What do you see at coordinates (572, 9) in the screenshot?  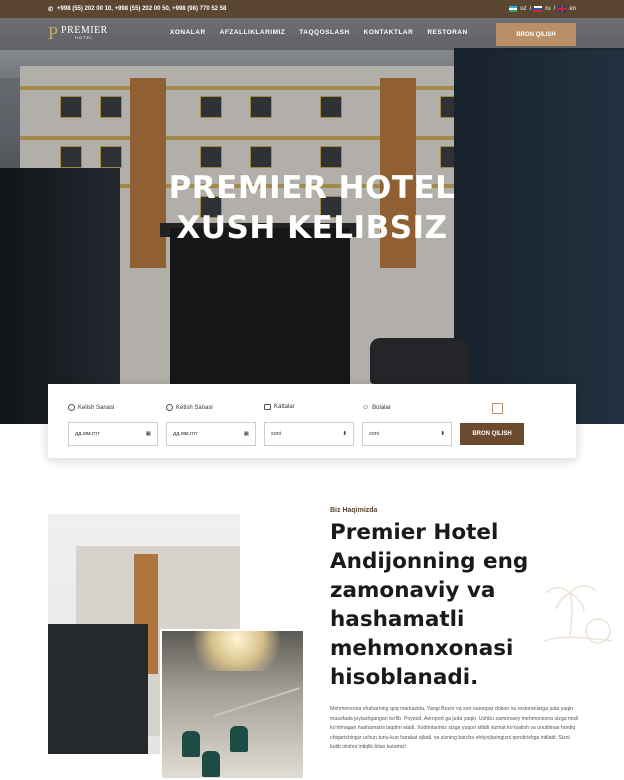 I see `lang-en: en` at bounding box center [572, 9].